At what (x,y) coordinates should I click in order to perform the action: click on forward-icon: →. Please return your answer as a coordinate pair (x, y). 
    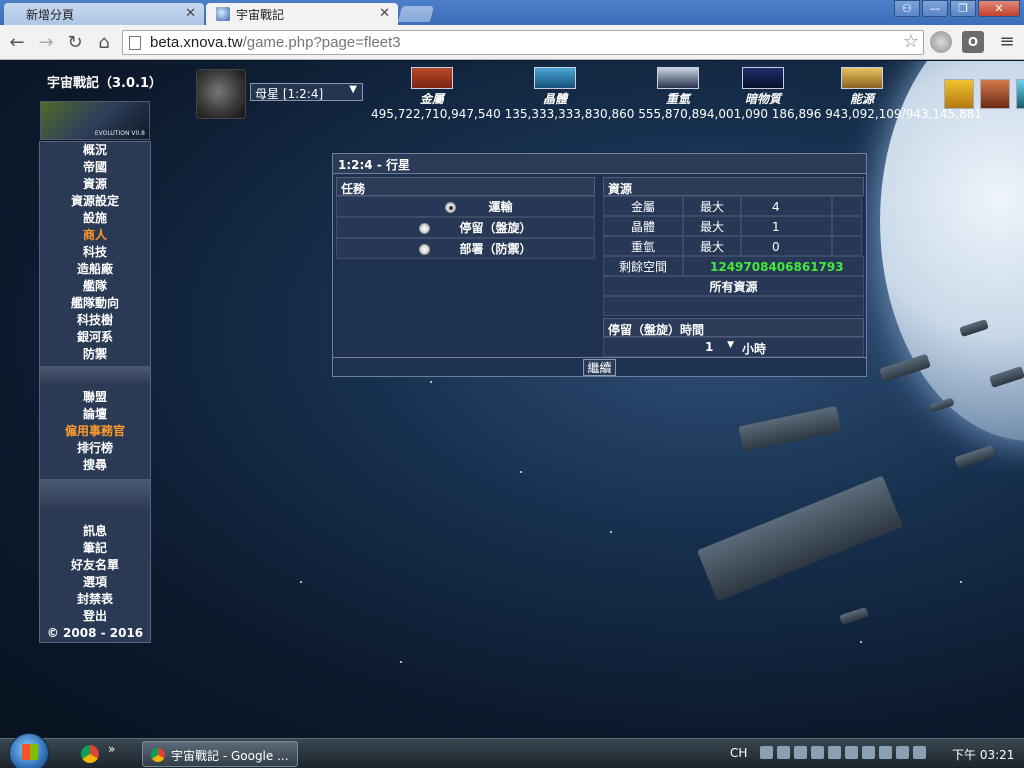
    Looking at the image, I should click on (46, 43).